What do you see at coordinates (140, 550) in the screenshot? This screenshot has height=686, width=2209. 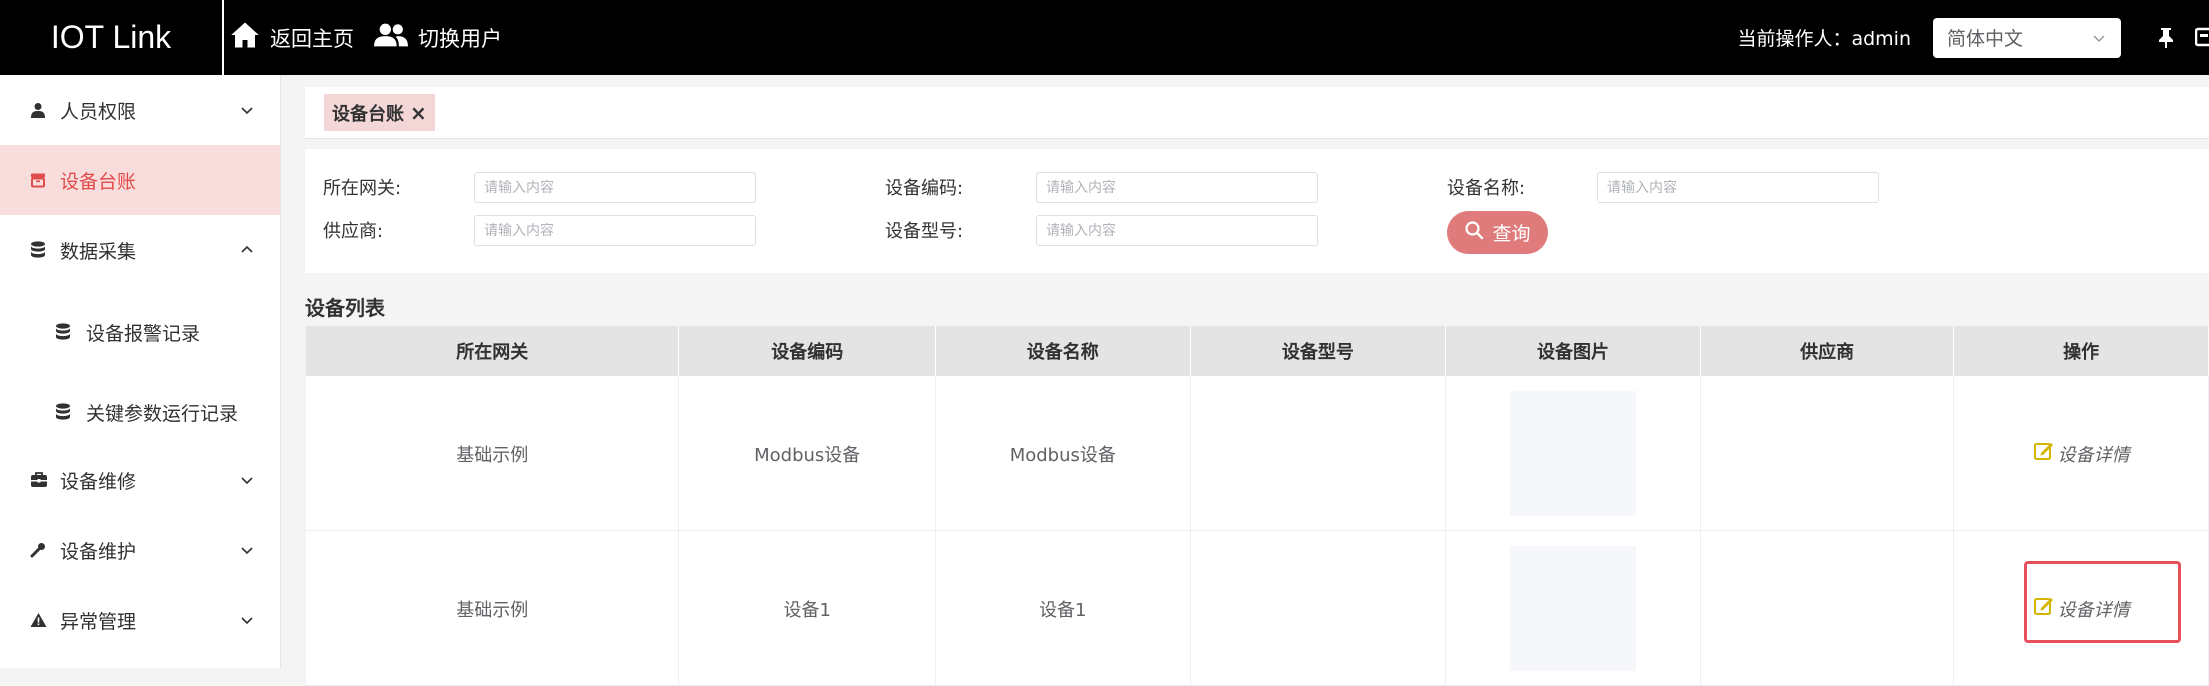 I see `sidebar-item-device-maintenance: 设备维护` at bounding box center [140, 550].